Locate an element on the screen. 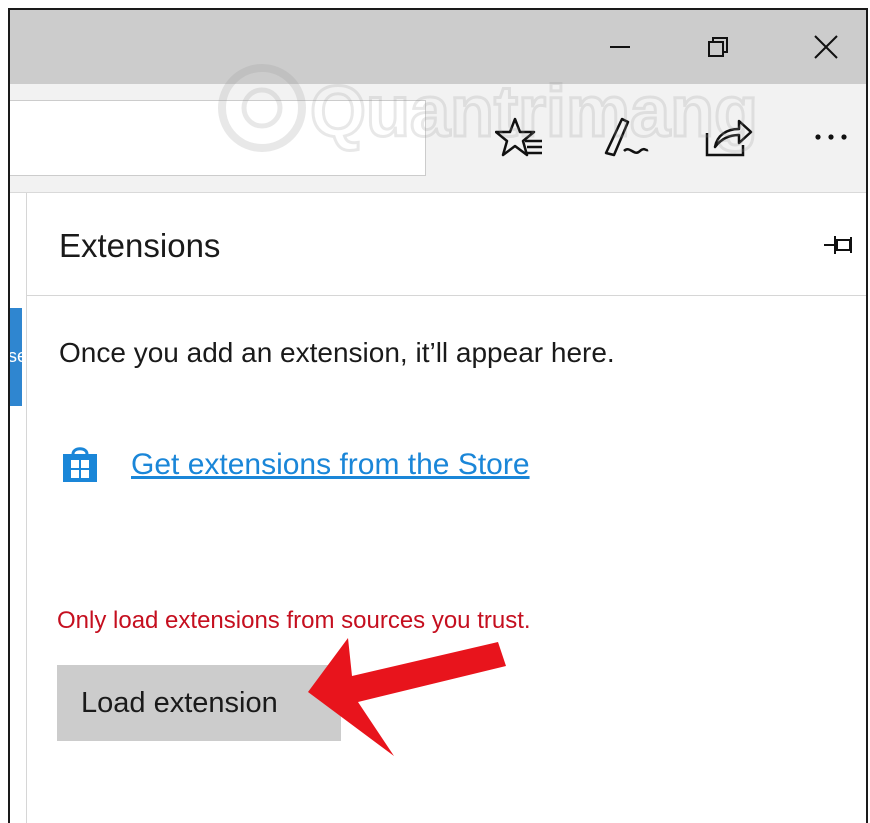 The height and width of the screenshot is (823, 870). watermark-text: Quantrimang is located at coordinates (534, 112).